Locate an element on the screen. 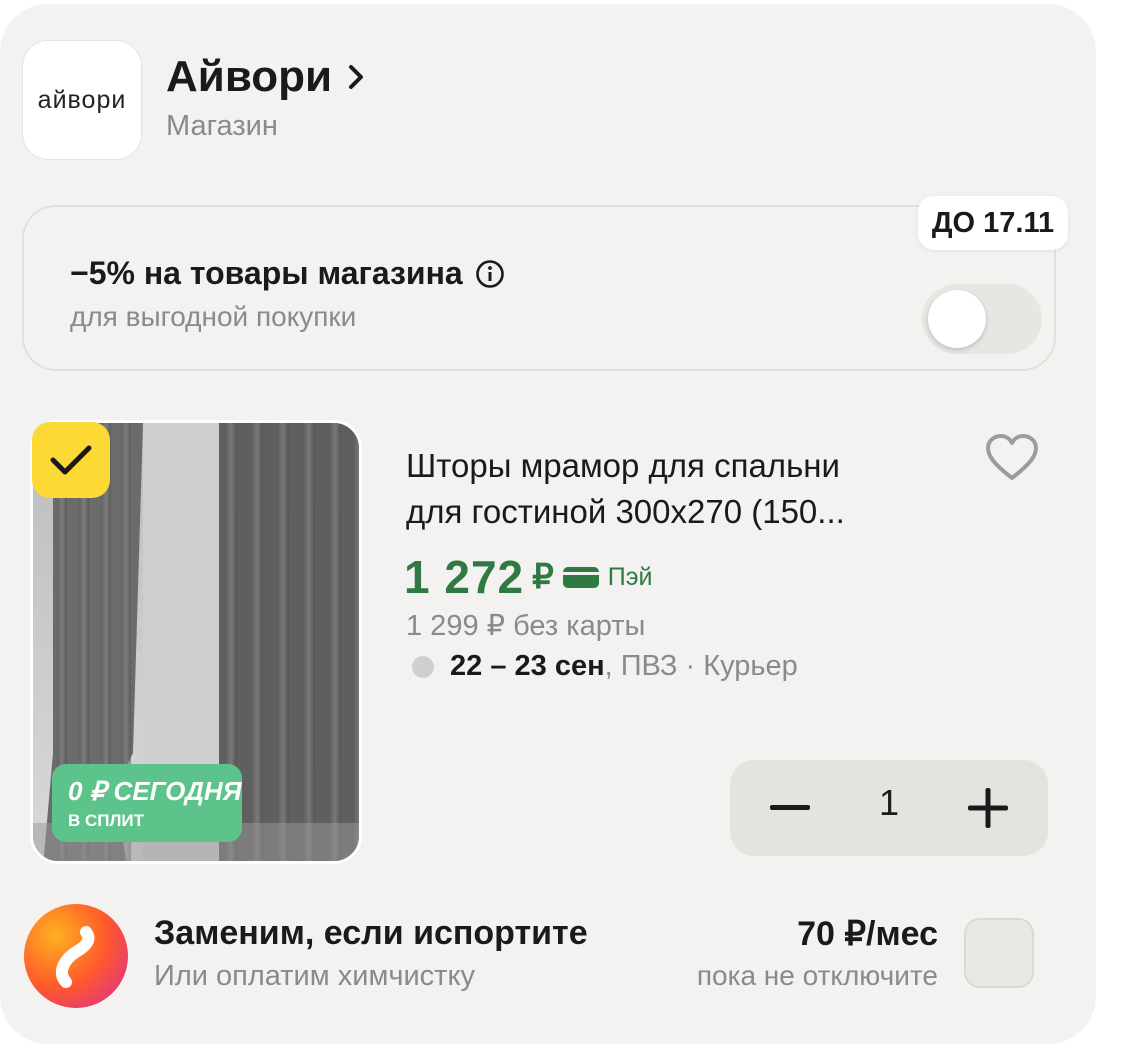  plus-icon is located at coordinates (988, 808).